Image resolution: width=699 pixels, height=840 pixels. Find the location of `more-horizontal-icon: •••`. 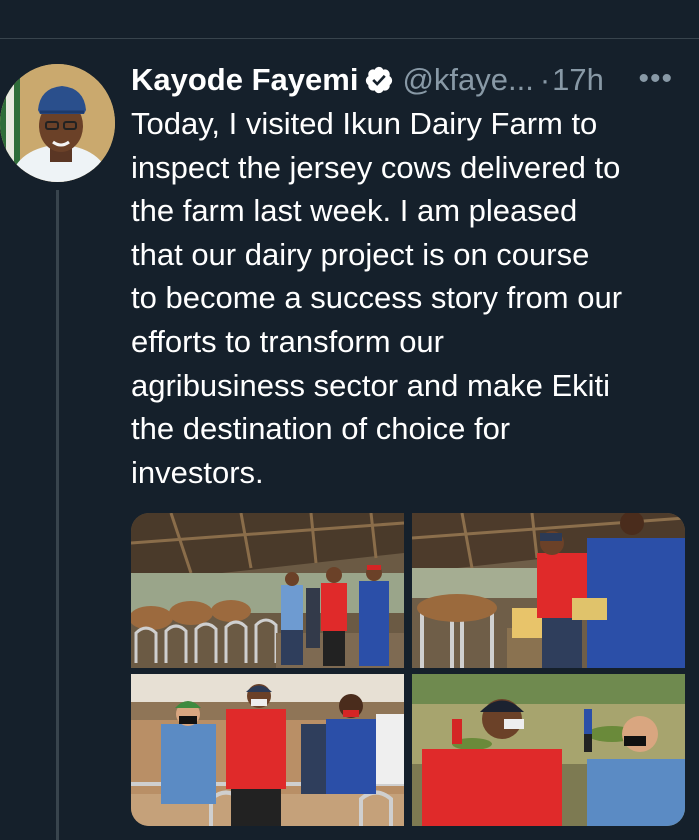

more-horizontal-icon: ••• is located at coordinates (655, 79).